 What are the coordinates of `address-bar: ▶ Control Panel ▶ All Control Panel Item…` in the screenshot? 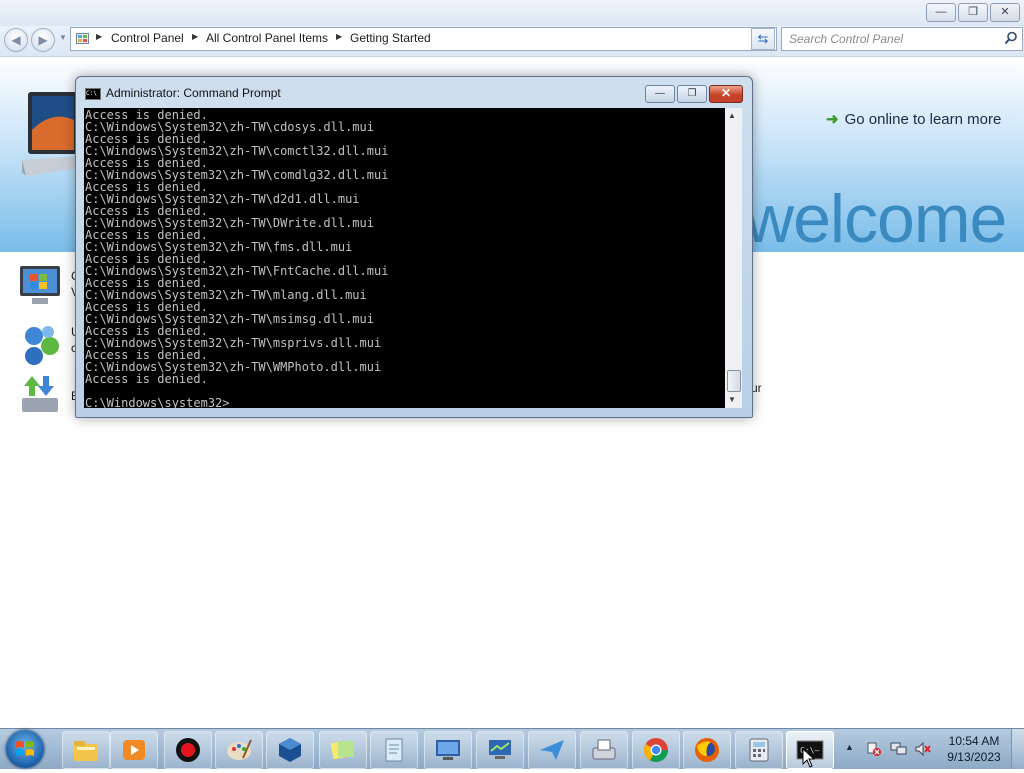 It's located at (423, 39).